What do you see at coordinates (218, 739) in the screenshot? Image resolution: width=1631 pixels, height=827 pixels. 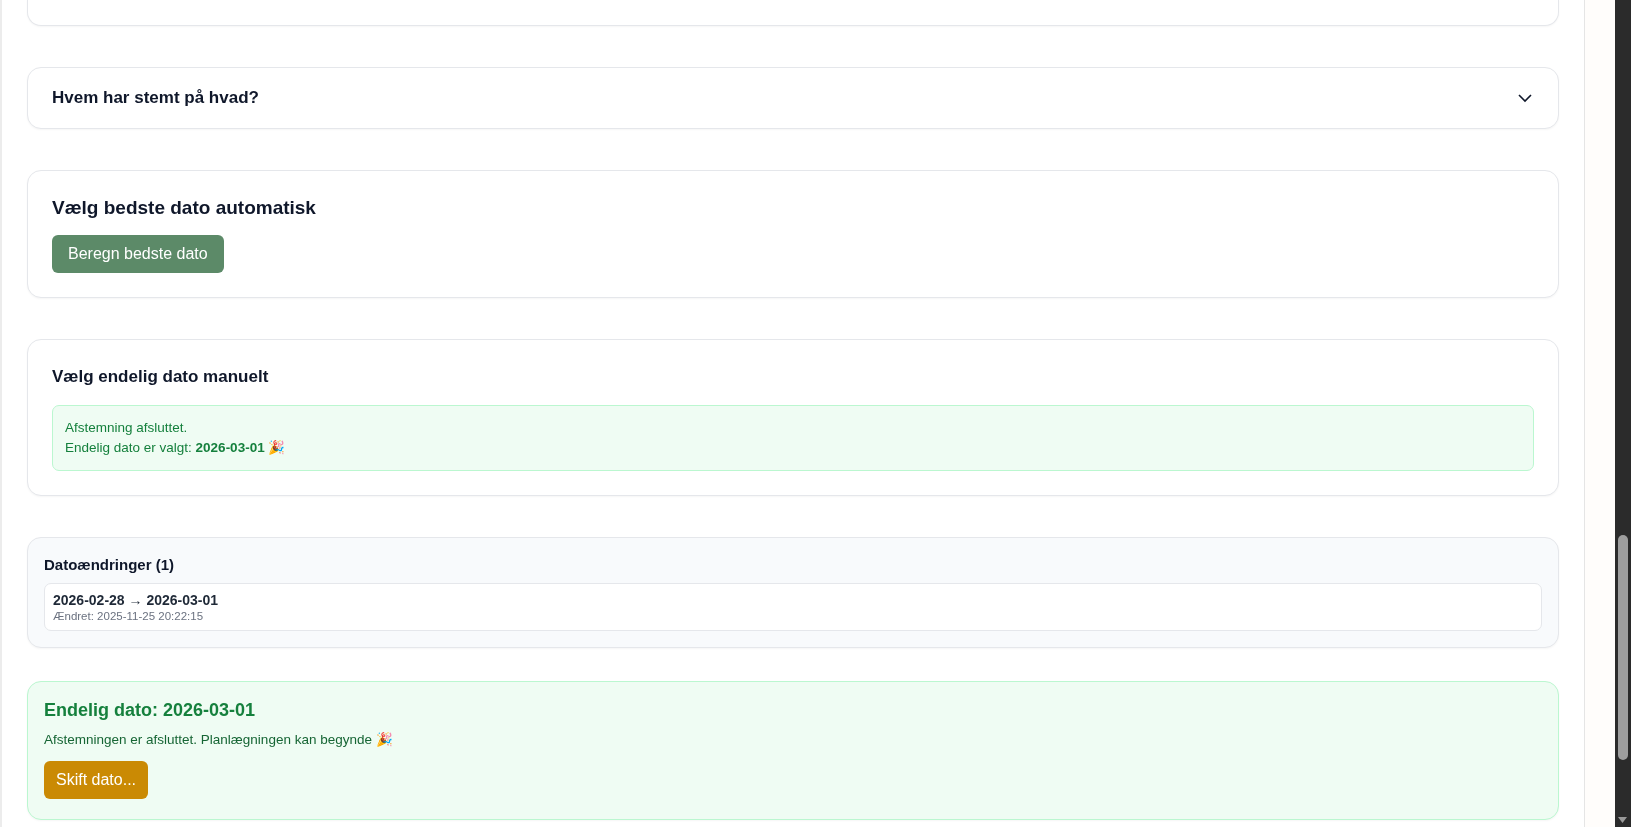 I see `final-message: Afstemningen er afsluttet. Planlægningen kan begynde 🎉` at bounding box center [218, 739].